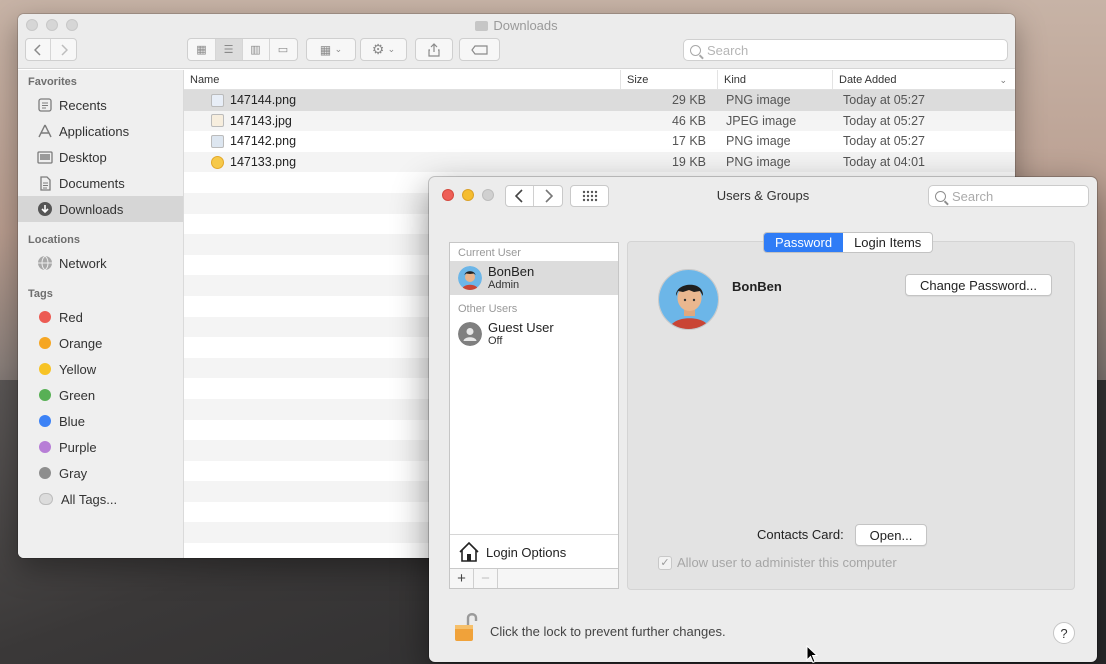 The width and height of the screenshot is (1106, 664). What do you see at coordinates (1008, 196) in the screenshot?
I see `prefs-search-input: Search` at bounding box center [1008, 196].